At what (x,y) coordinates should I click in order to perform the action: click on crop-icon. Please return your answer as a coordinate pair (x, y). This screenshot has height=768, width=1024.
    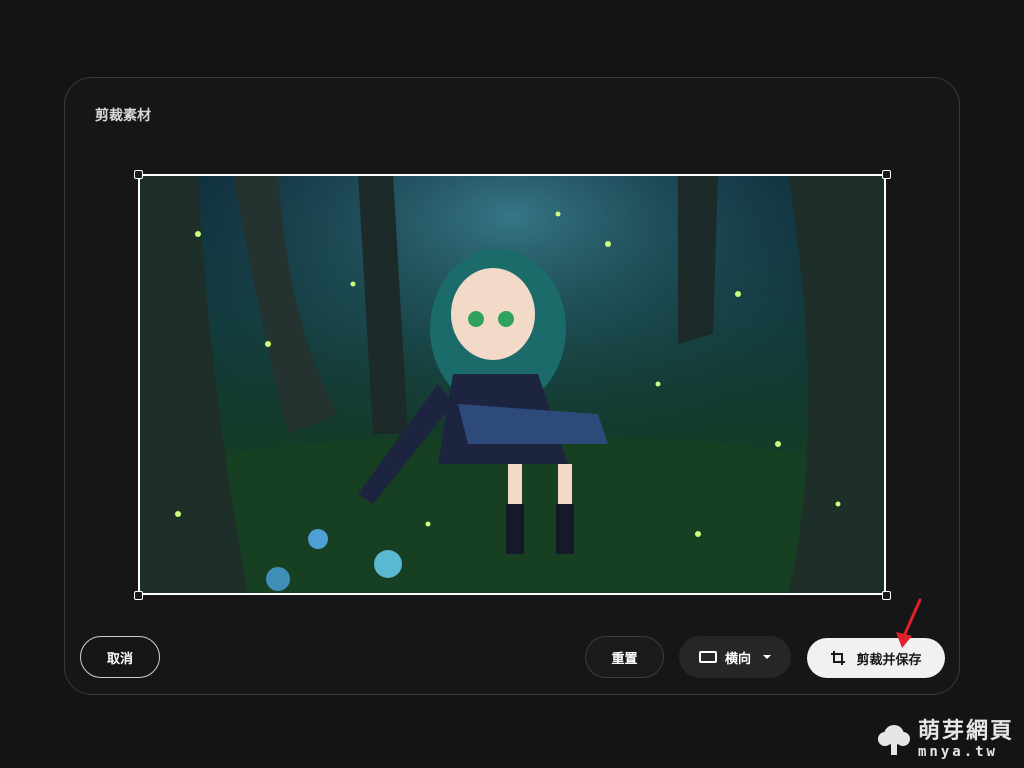
    Looking at the image, I should click on (838, 658).